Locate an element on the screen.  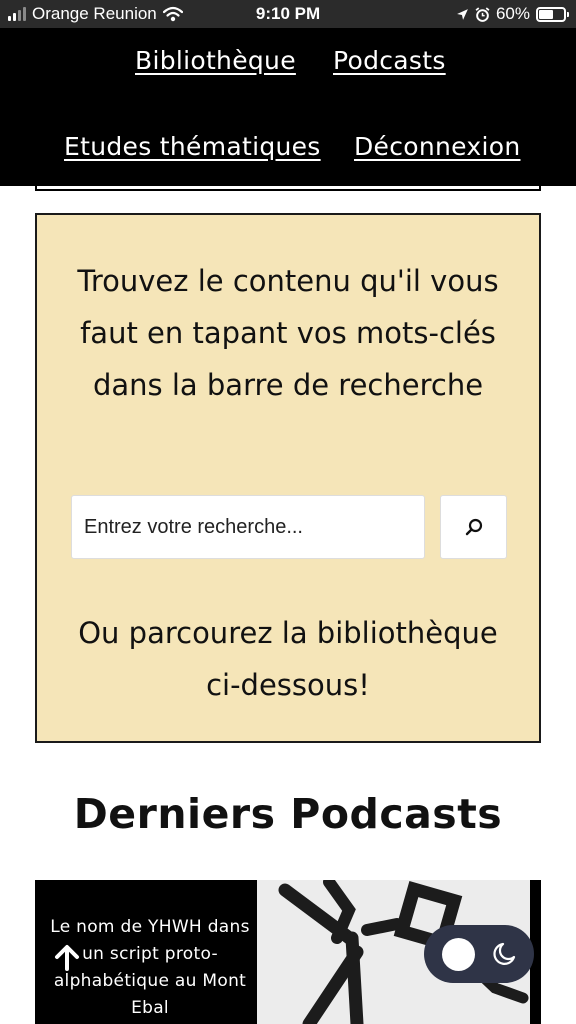
status-bar: Orange Reunion 9:10 PM 60% is located at coordinates (288, 14).